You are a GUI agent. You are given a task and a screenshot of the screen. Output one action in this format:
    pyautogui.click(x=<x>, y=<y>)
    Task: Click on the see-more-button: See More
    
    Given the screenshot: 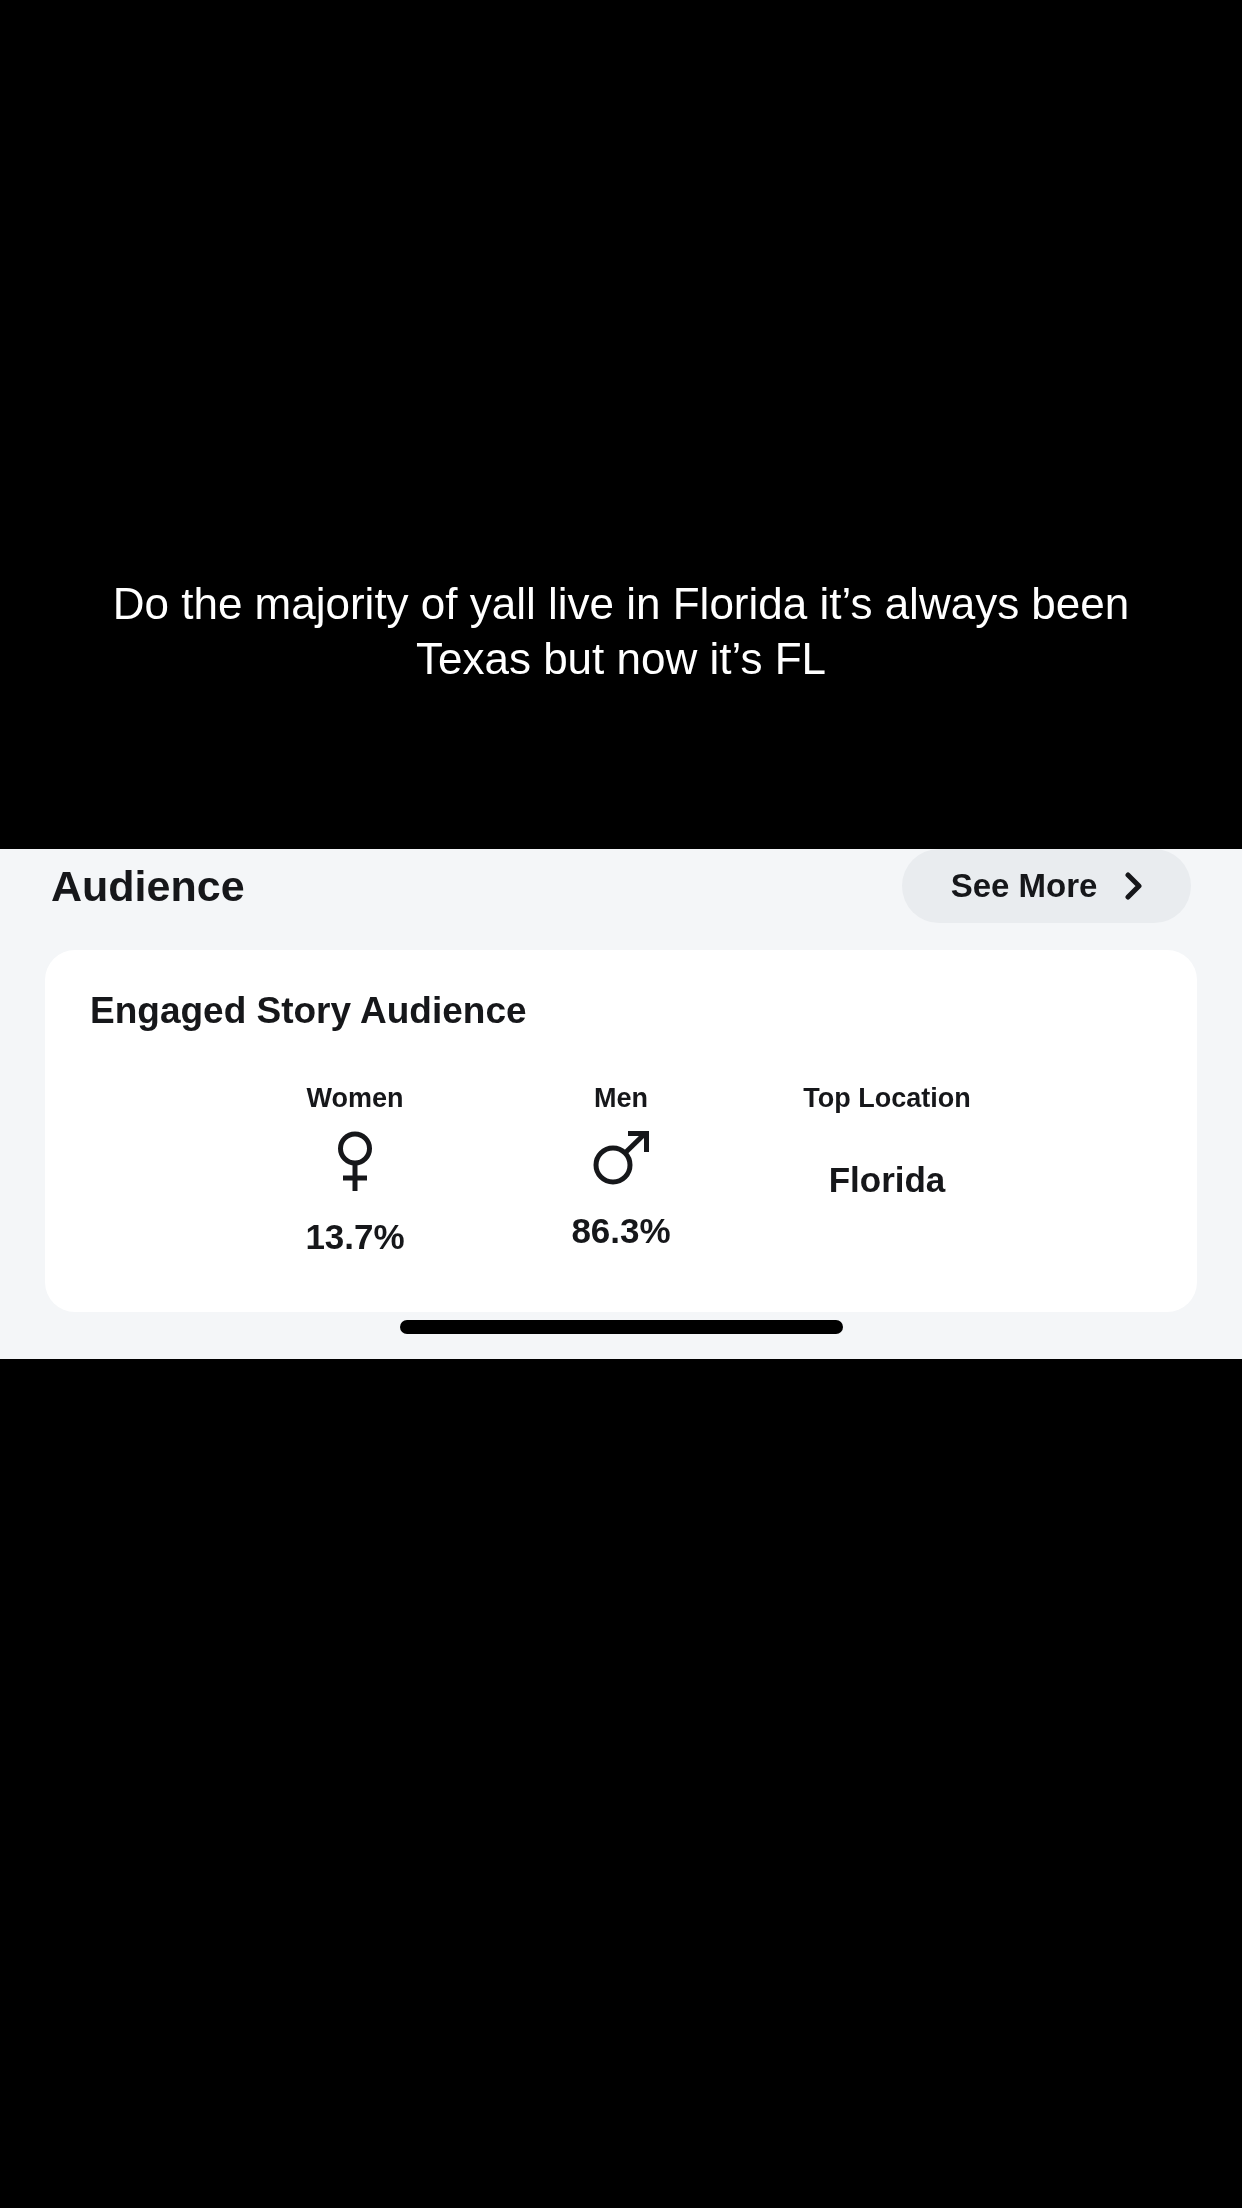 What is the action you would take?
    pyautogui.click(x=1046, y=886)
    